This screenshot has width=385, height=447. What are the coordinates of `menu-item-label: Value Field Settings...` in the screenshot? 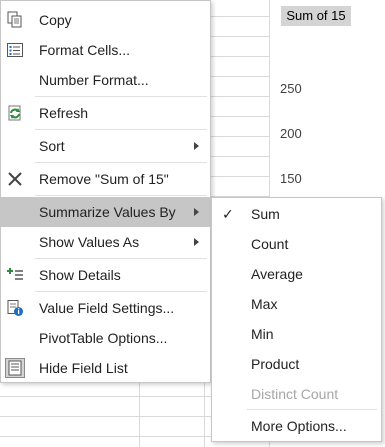 It's located at (107, 308).